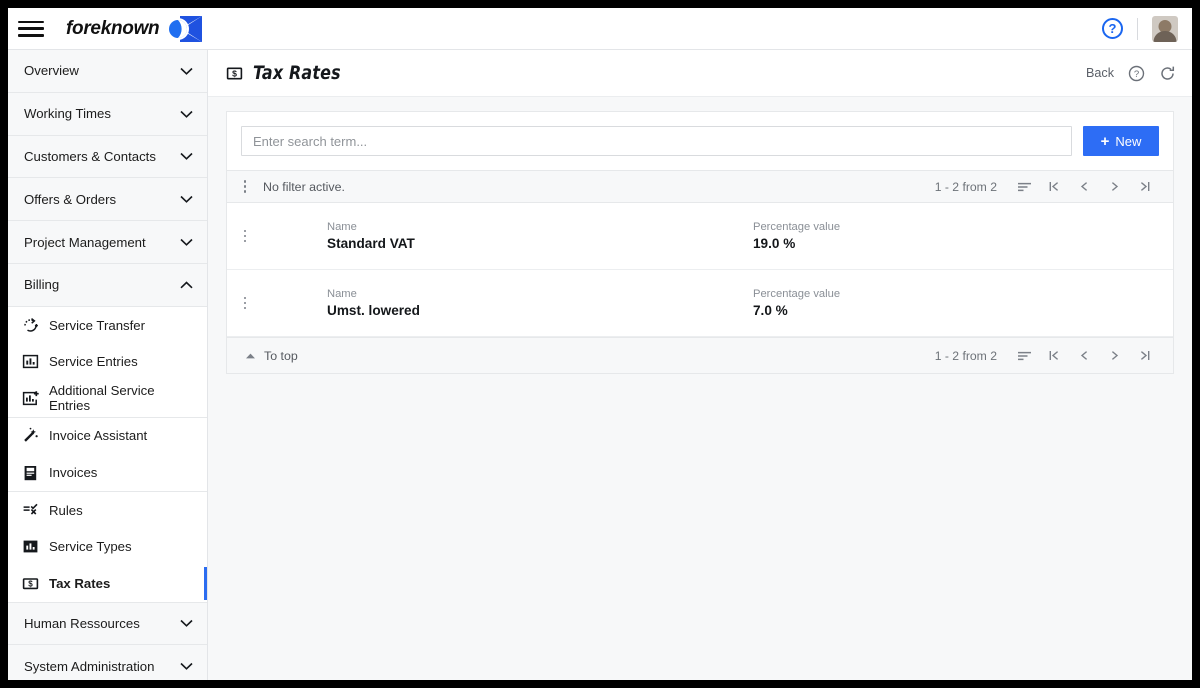  I want to click on sidebar-item-label: Invoice Assistant, so click(98, 436).